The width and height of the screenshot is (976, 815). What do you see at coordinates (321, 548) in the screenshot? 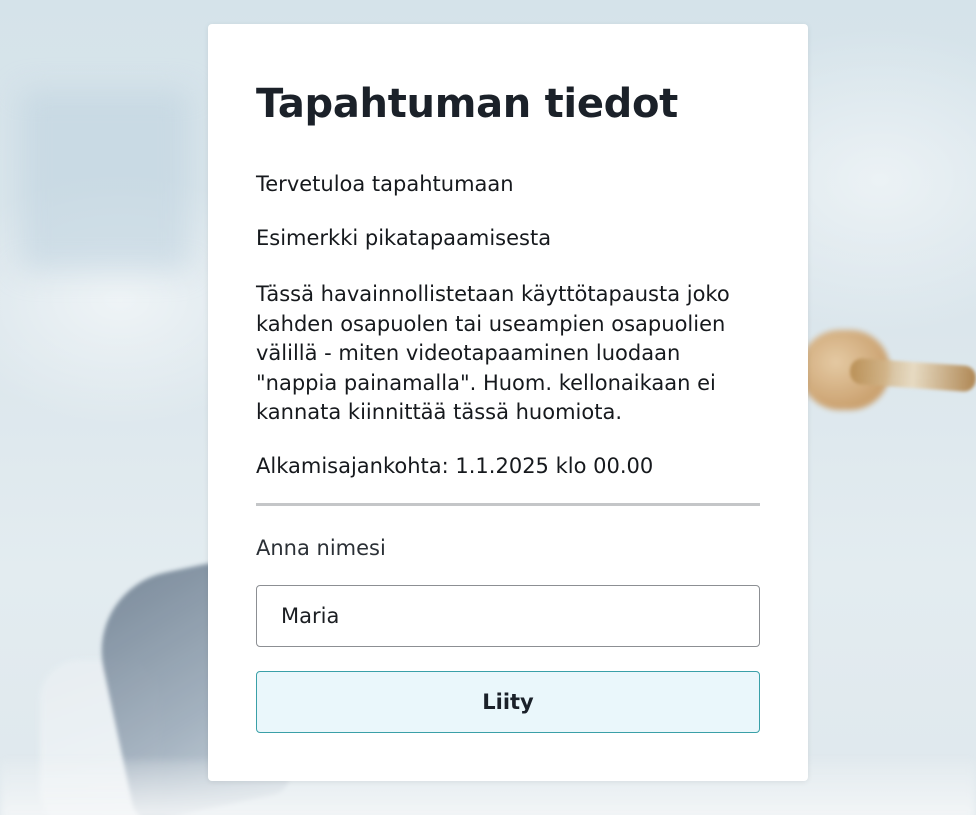
I see `name-field-label: Anna nimesi` at bounding box center [321, 548].